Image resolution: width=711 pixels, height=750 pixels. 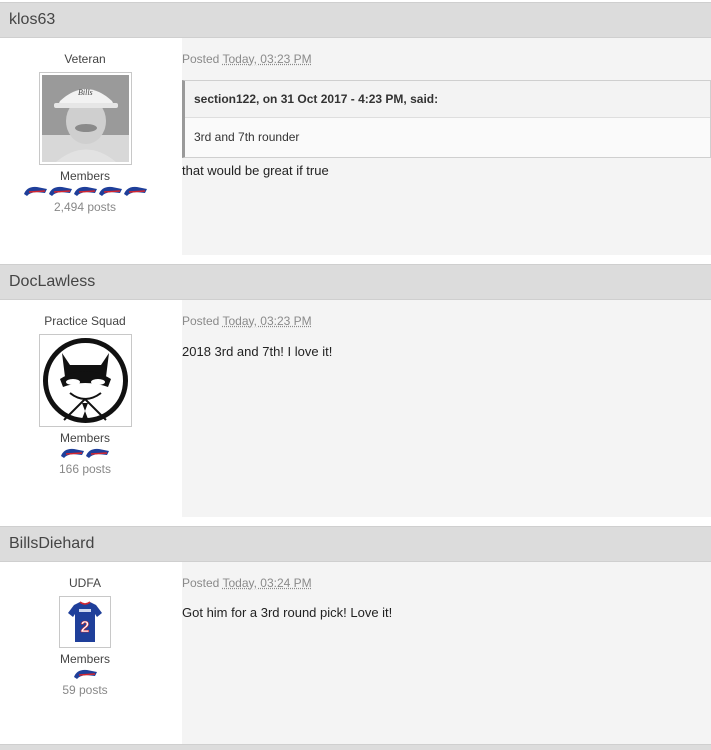 I want to click on avatar: 2, so click(x=85, y=622).